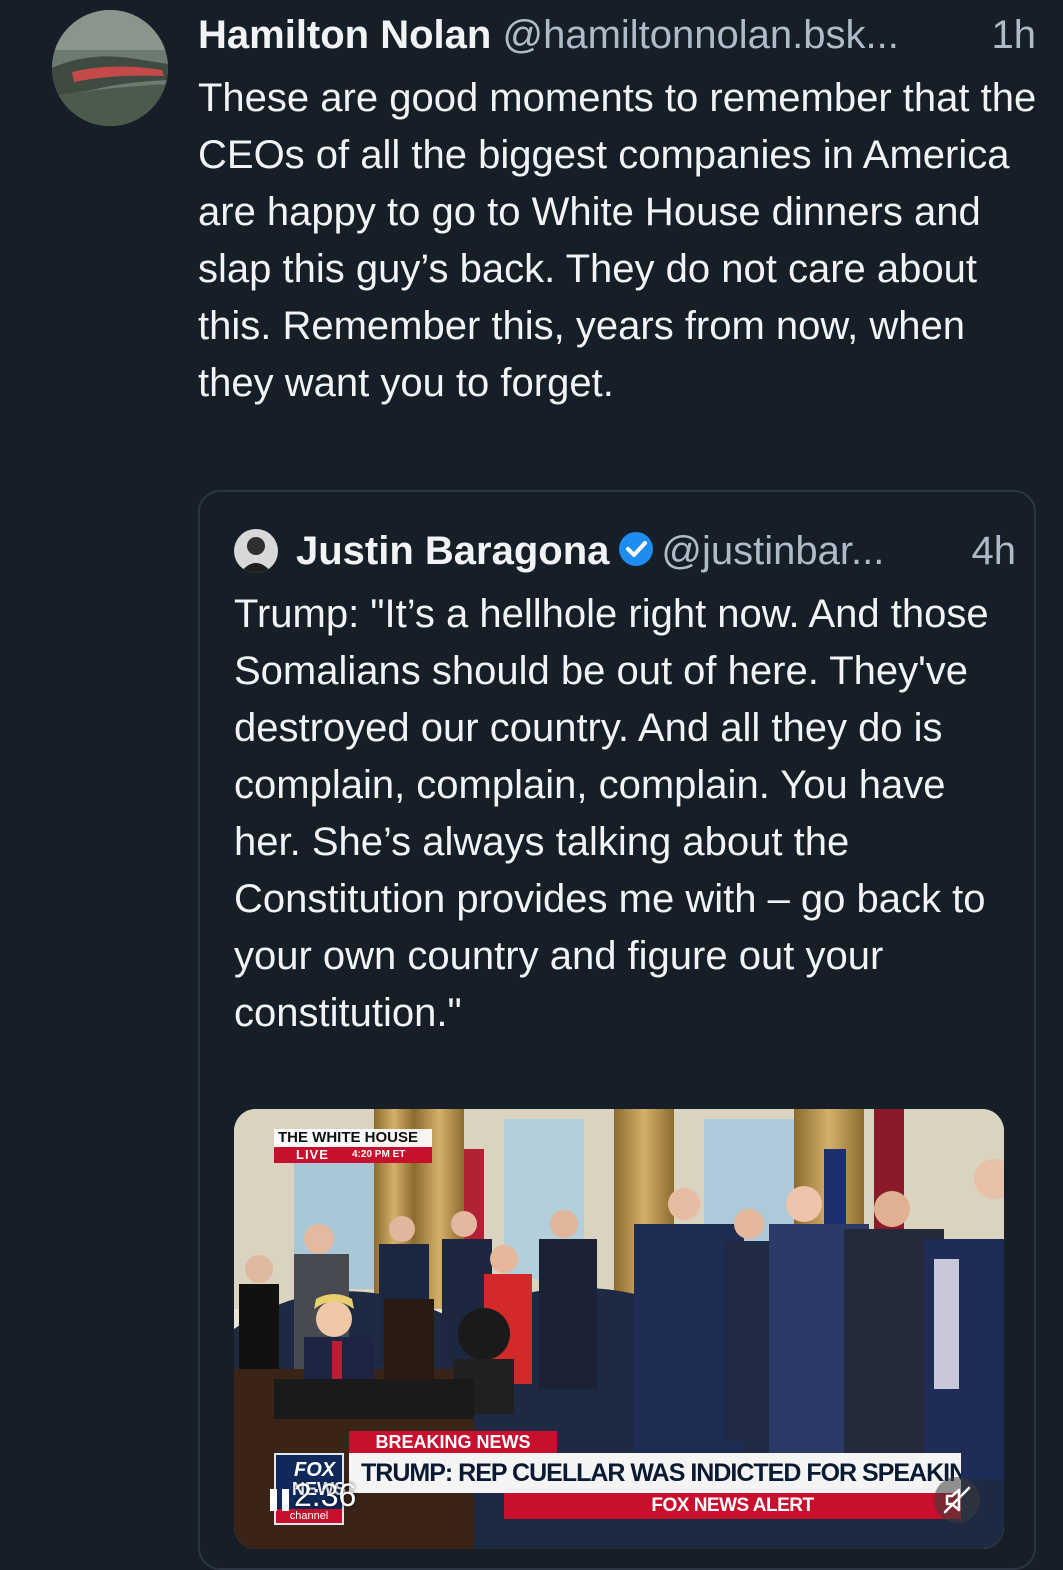  Describe the element at coordinates (636, 549) in the screenshot. I see `verified-badge-icon` at that location.